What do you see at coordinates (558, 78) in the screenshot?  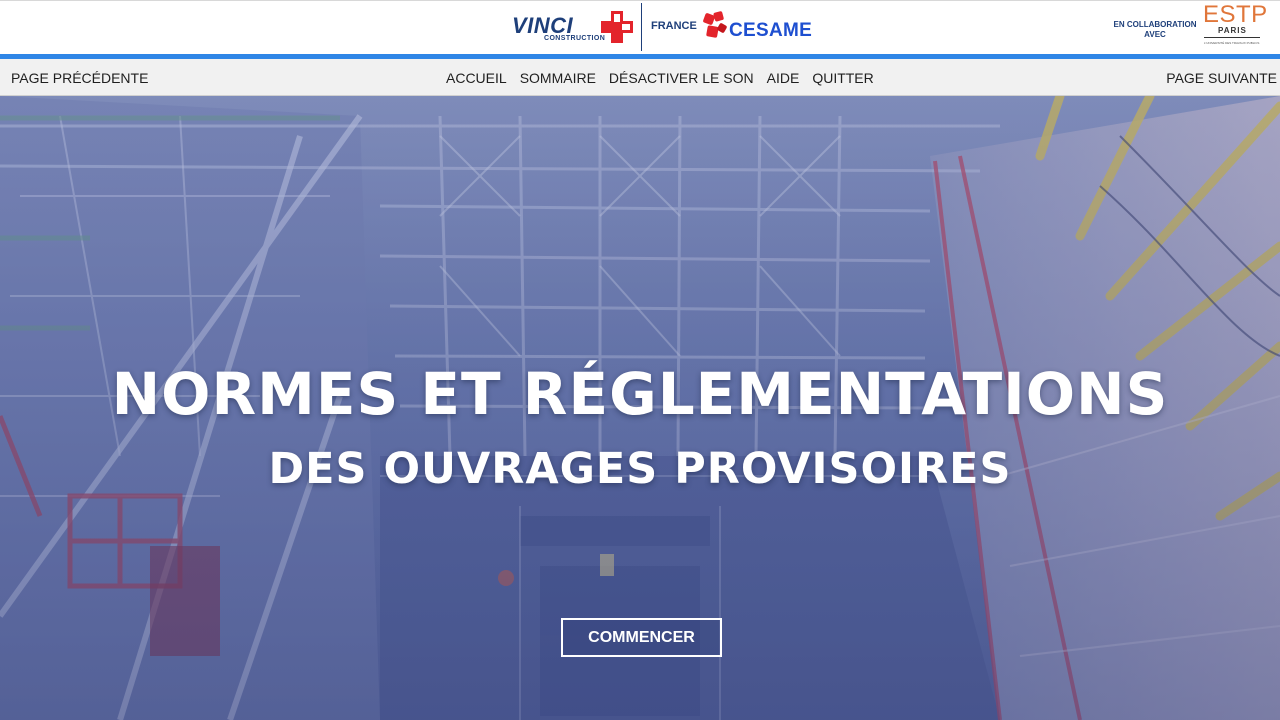 I see `summary-link: SOMMAIRE` at bounding box center [558, 78].